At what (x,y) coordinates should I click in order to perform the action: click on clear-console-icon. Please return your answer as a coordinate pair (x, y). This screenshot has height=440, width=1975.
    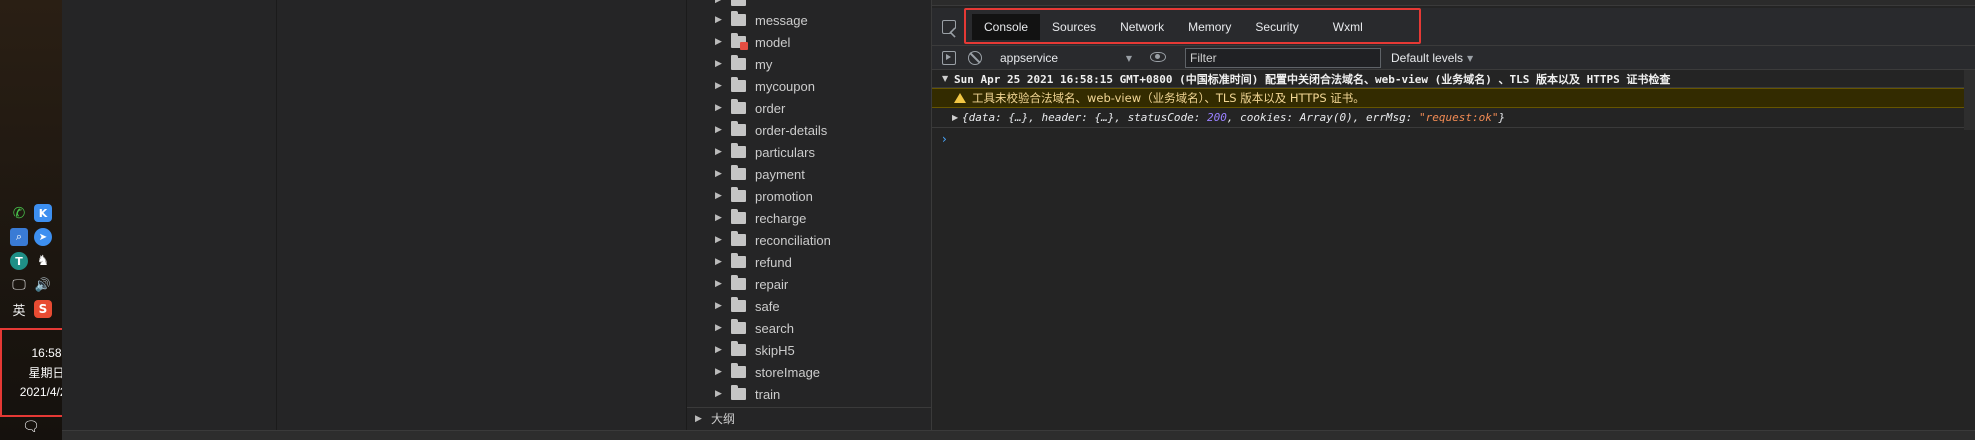
    Looking at the image, I should click on (975, 58).